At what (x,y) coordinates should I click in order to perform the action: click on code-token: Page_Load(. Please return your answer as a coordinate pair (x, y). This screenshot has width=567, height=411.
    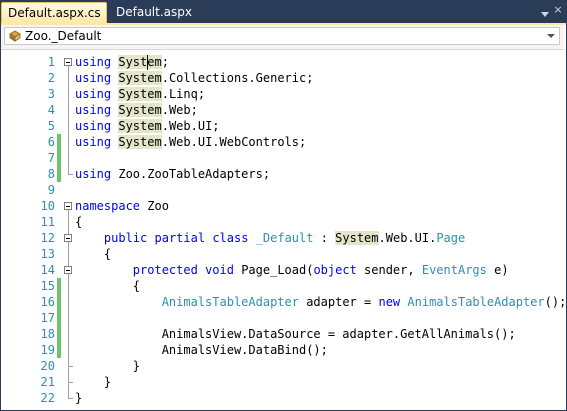
    Looking at the image, I should click on (273, 270).